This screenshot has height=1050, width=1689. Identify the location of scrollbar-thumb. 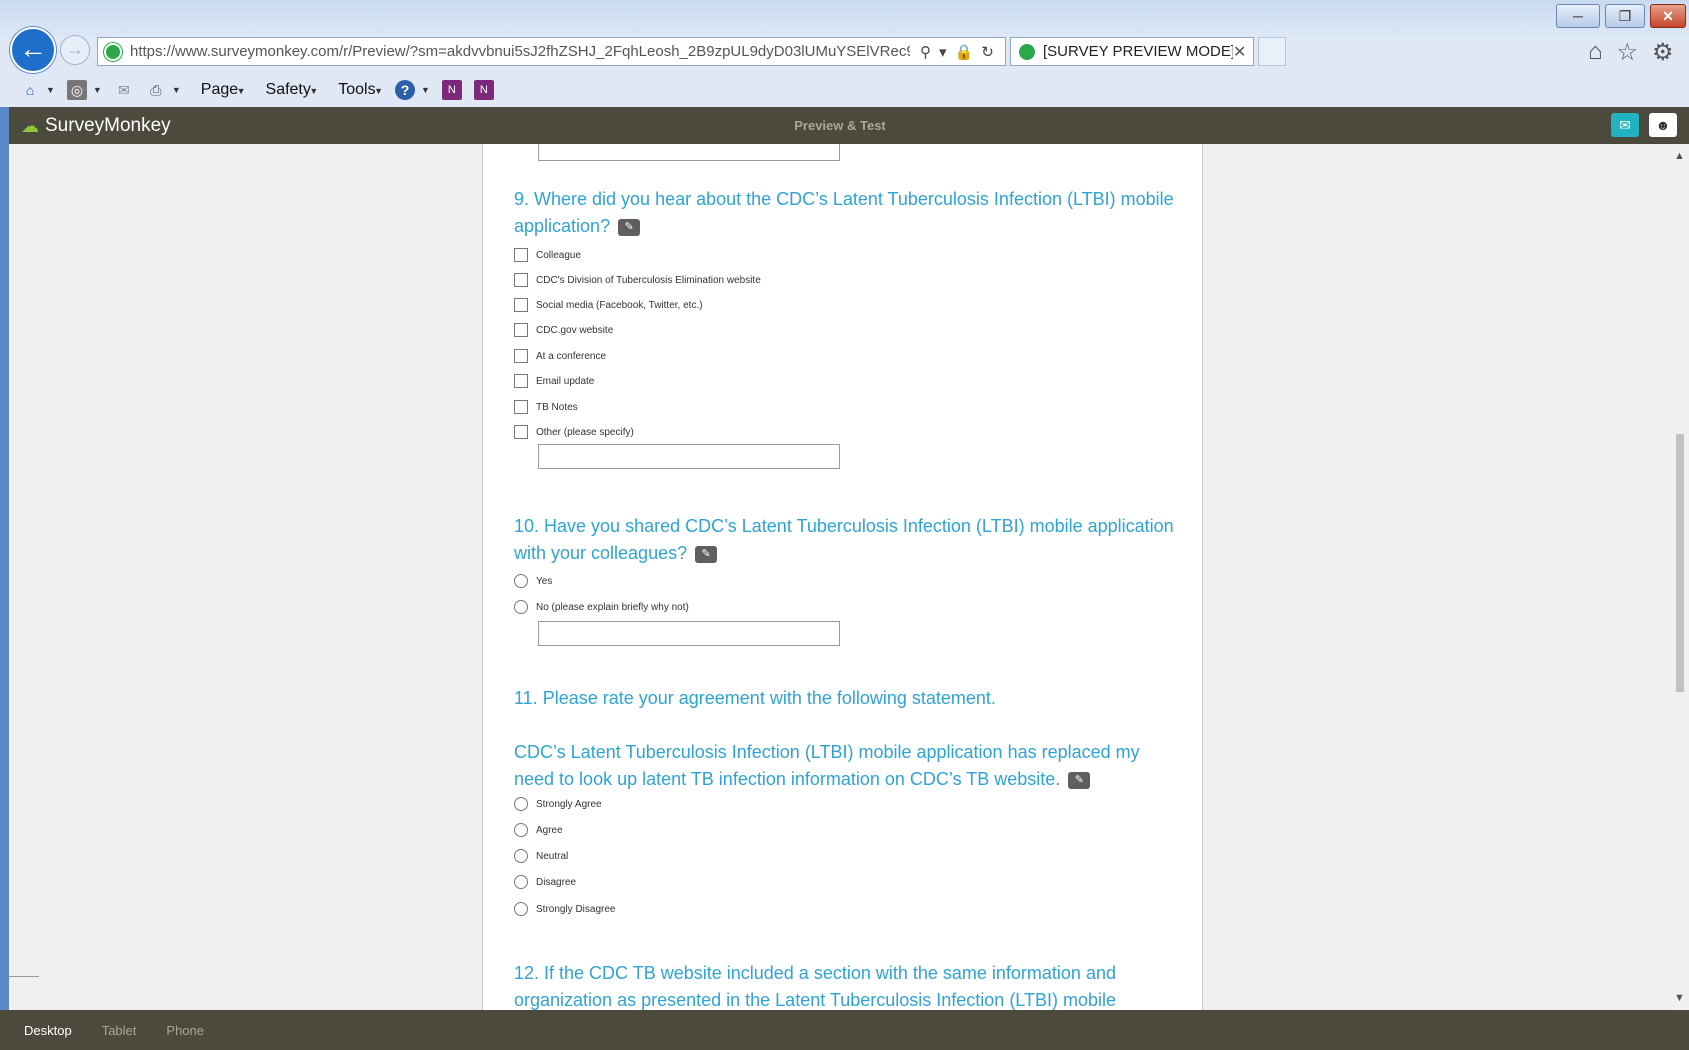
(1680, 563).